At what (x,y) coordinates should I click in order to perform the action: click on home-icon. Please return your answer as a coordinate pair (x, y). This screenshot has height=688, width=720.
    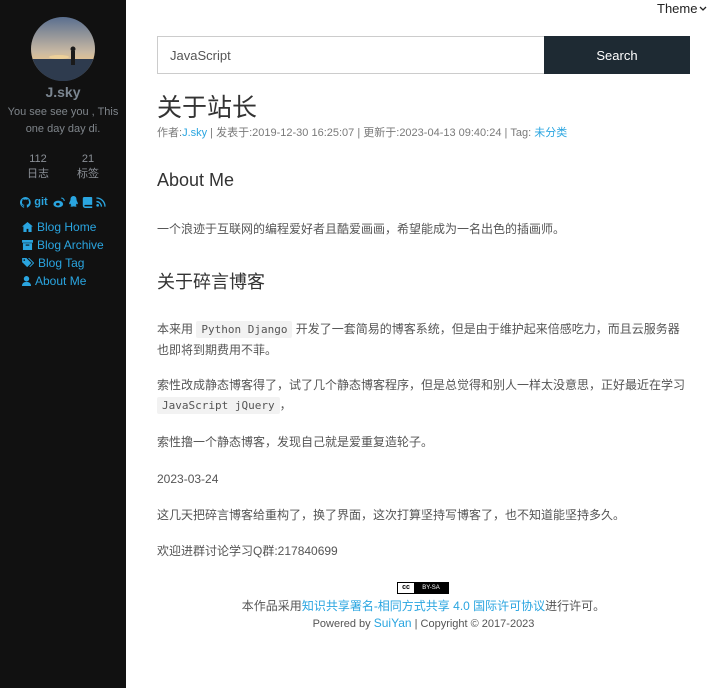
    Looking at the image, I should click on (27, 227).